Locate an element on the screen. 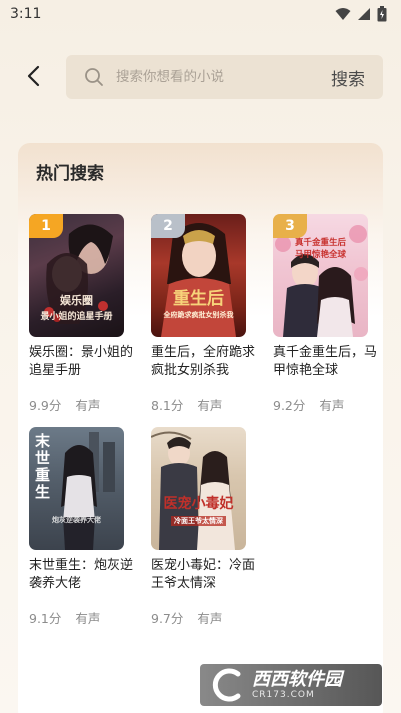  cover-subtitle: 全府跪求疯批女别杀我 is located at coordinates (198, 314).